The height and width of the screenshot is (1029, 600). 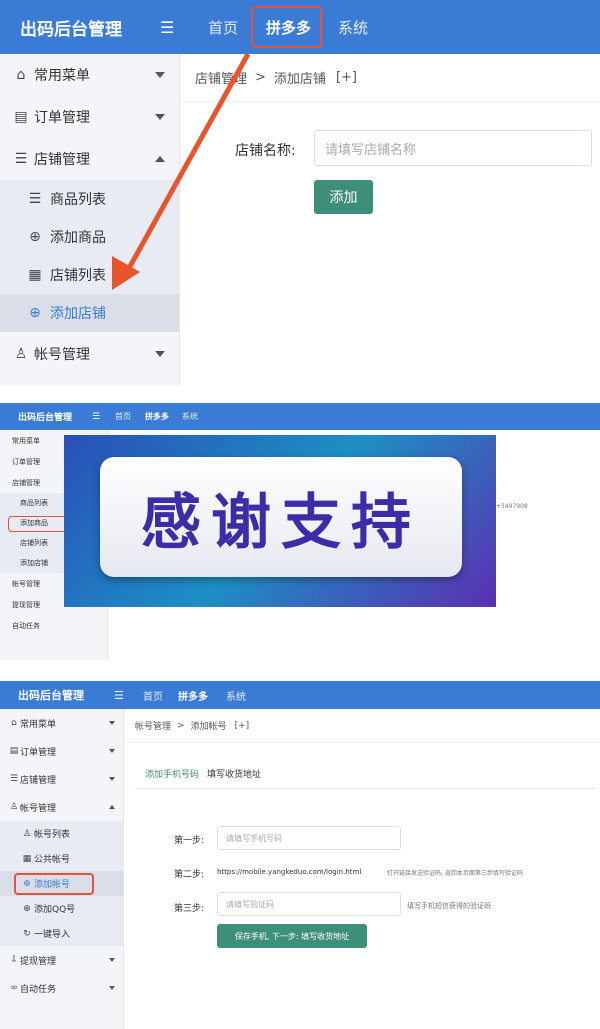 What do you see at coordinates (14, 779) in the screenshot?
I see `list-icon: ☰` at bounding box center [14, 779].